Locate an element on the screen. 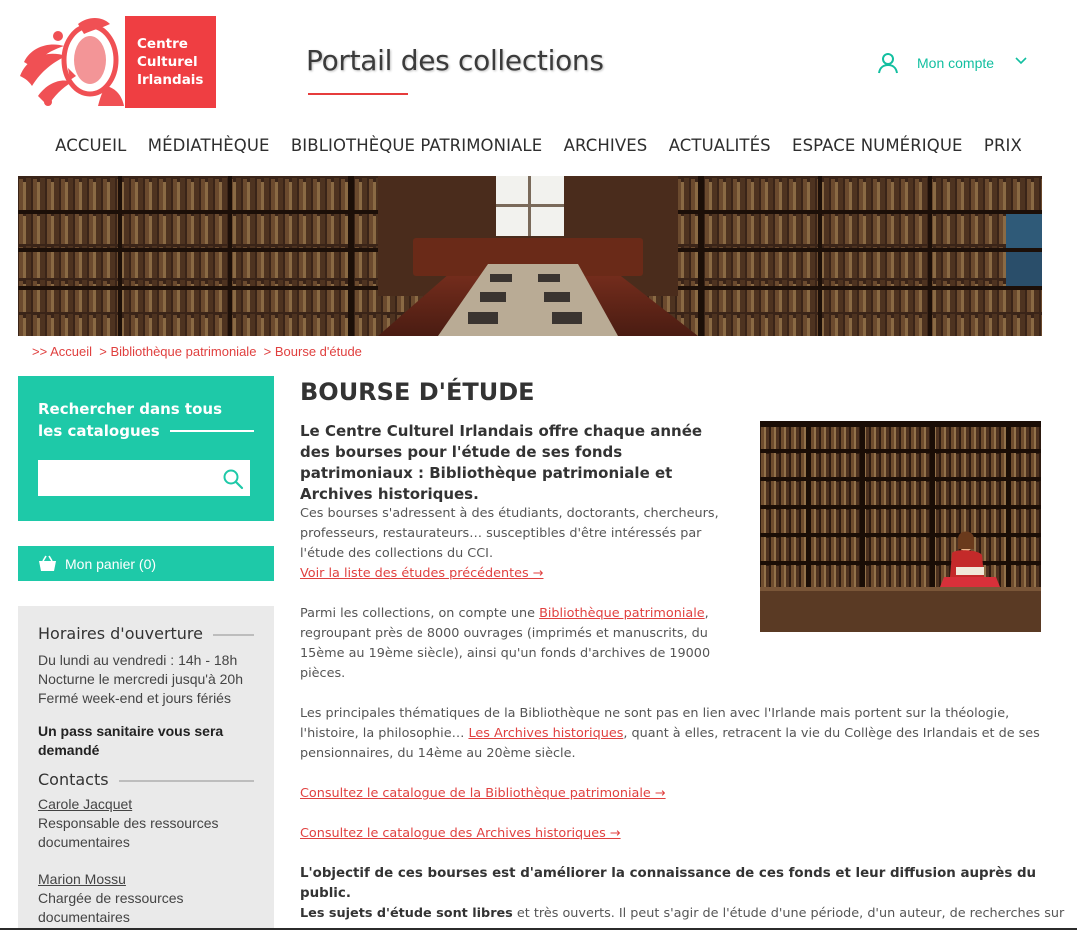  breadcrumb-accueil: Accueil is located at coordinates (71, 351).